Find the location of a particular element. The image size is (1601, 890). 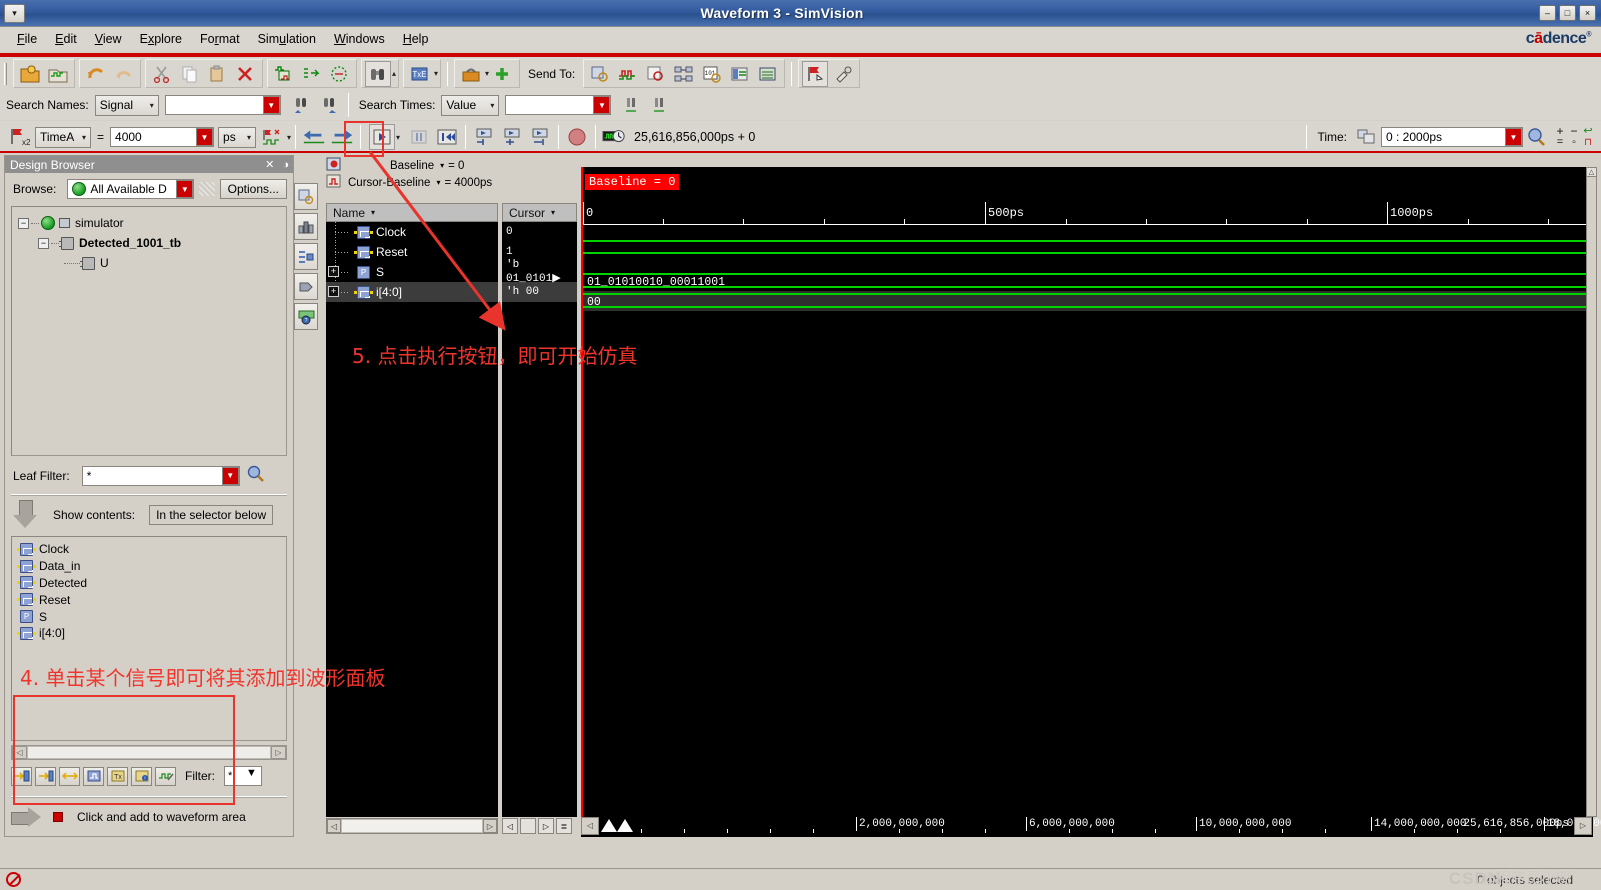

send-to-schematic-icon is located at coordinates (684, 74).